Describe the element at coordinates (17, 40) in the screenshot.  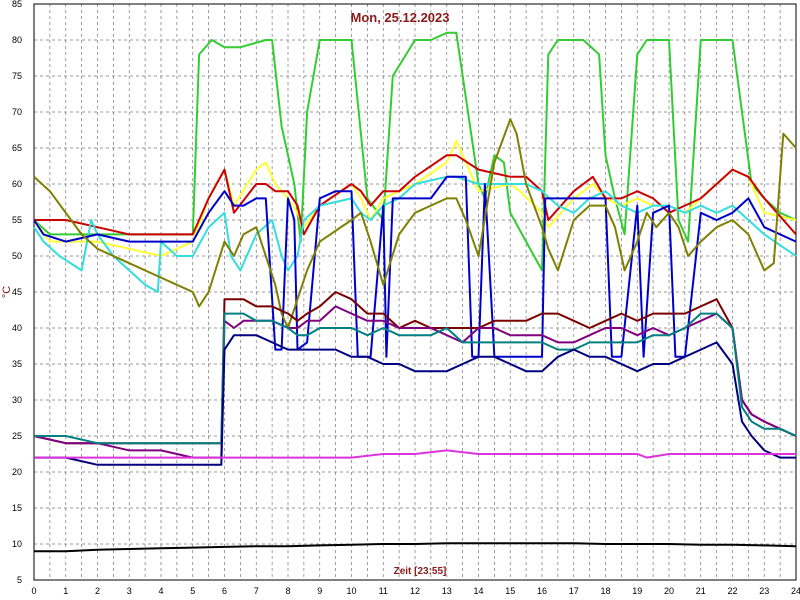
I see `y-tick-label: 80` at that location.